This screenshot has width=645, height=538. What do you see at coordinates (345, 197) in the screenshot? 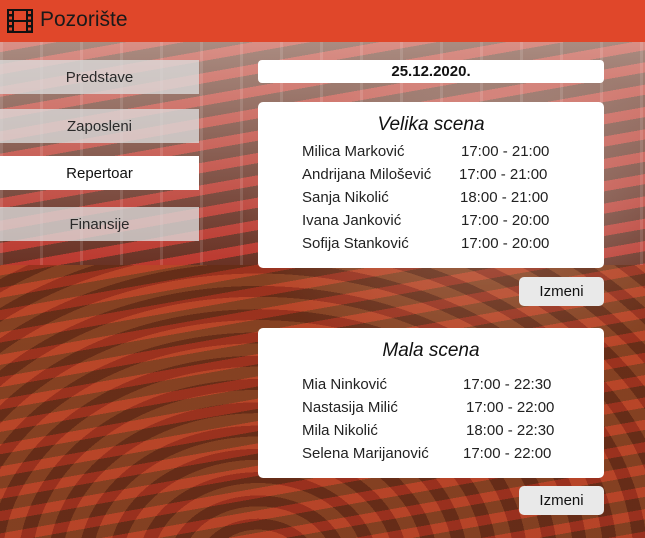
I see `employee-name: Sanja Nikolić` at bounding box center [345, 197].